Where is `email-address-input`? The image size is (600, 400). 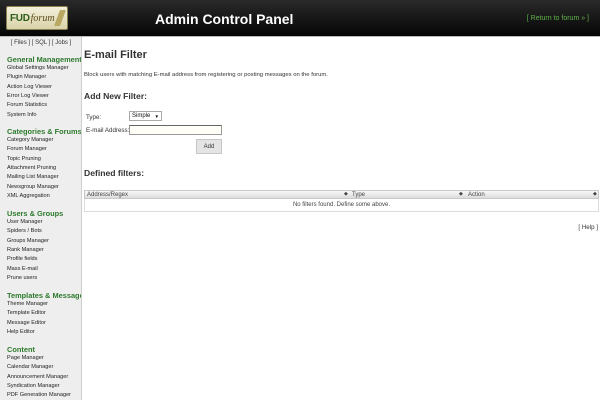 email-address-input is located at coordinates (175, 130).